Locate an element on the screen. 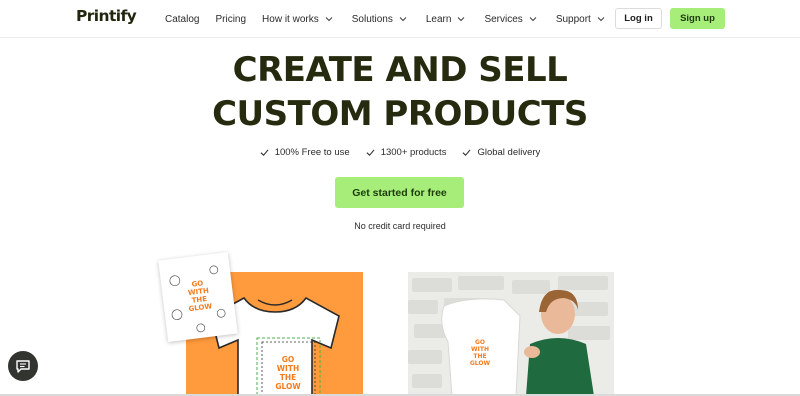 The image size is (800, 396). nav-item-pricing: Pricing is located at coordinates (230, 19).